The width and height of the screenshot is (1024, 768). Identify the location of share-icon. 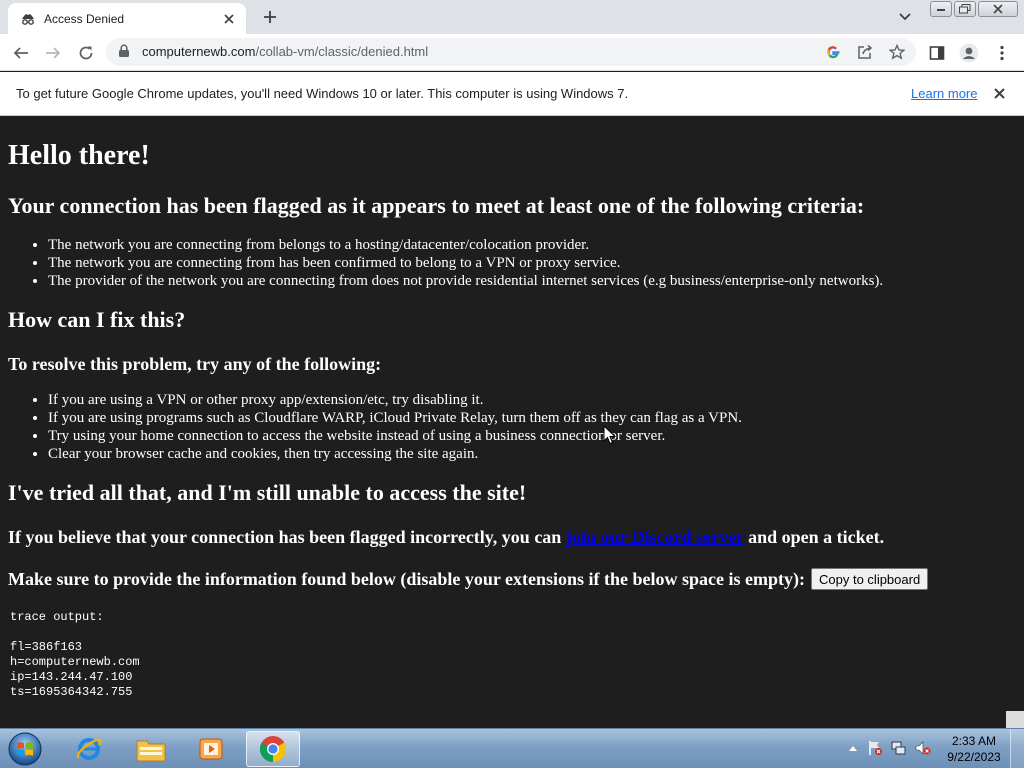
(865, 52).